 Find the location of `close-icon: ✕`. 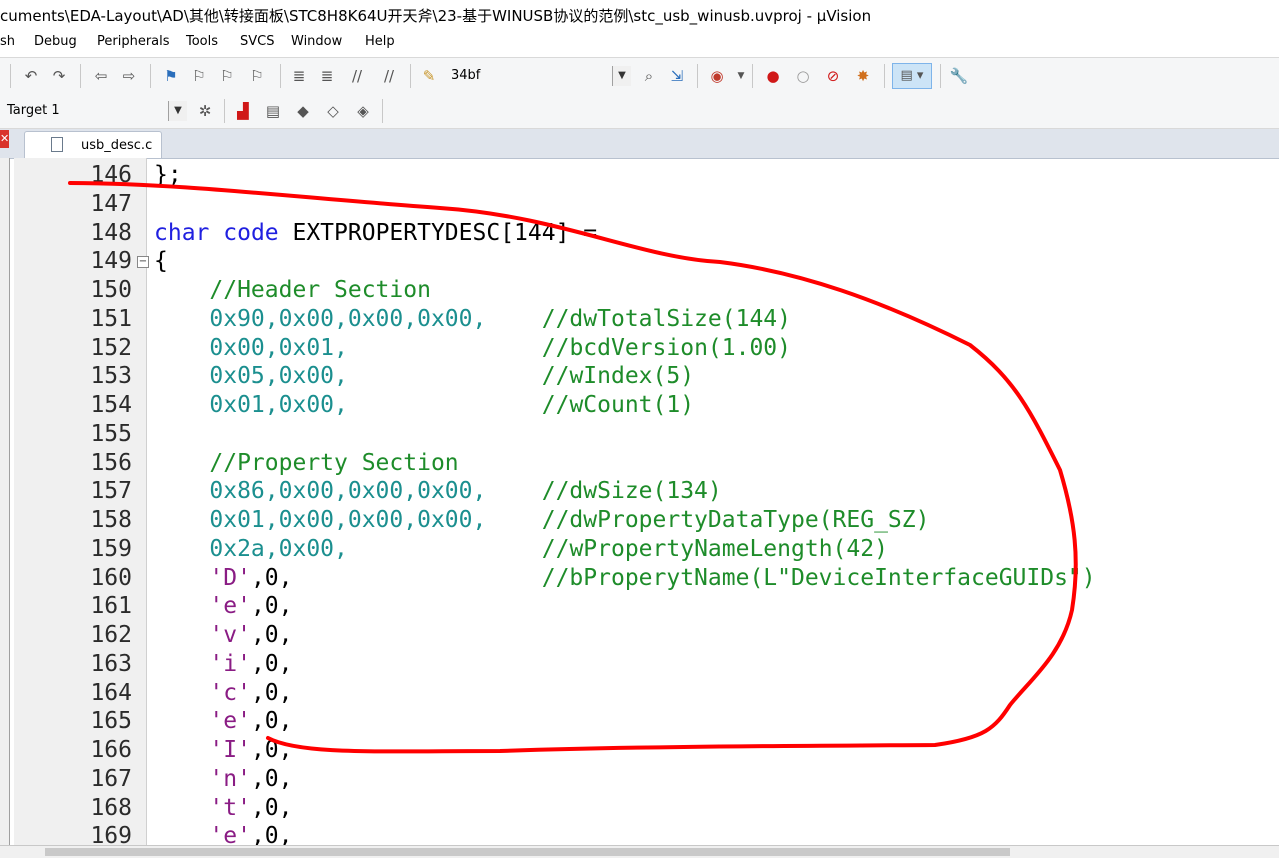

close-icon: ✕ is located at coordinates (4, 139).